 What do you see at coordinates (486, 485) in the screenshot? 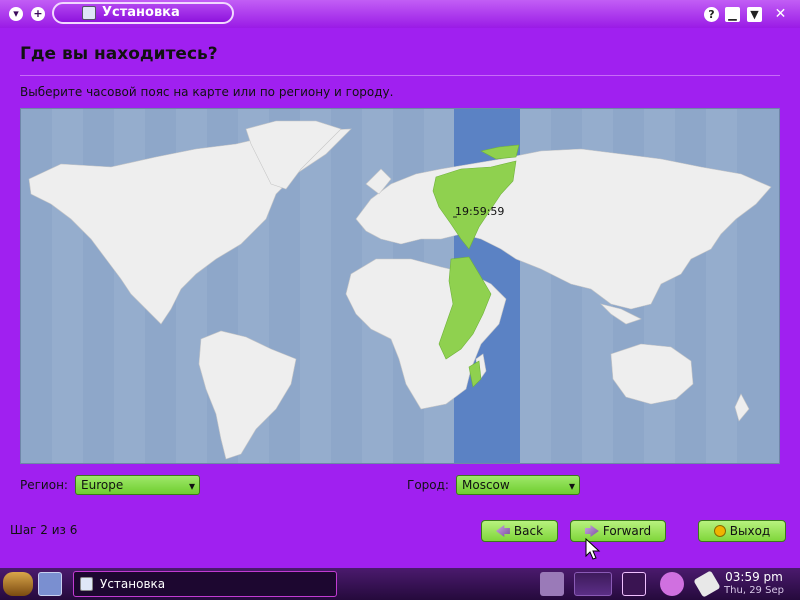
I see `city-value: Moscow` at bounding box center [486, 485].